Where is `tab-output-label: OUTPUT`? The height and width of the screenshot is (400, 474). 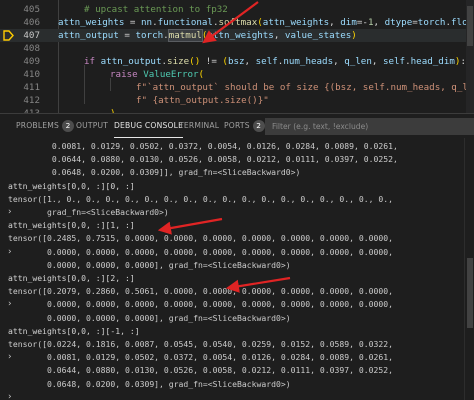
tab-output-label: OUTPUT is located at coordinates (92, 125).